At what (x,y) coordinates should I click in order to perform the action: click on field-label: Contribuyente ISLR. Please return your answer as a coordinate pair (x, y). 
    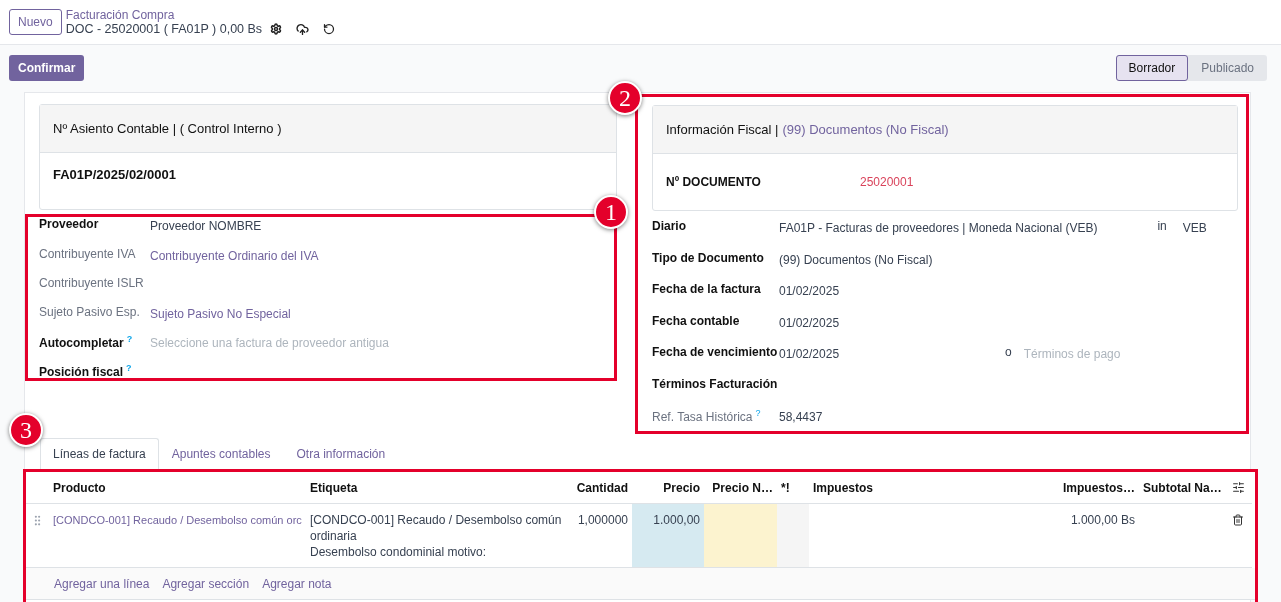
    Looking at the image, I should click on (92, 283).